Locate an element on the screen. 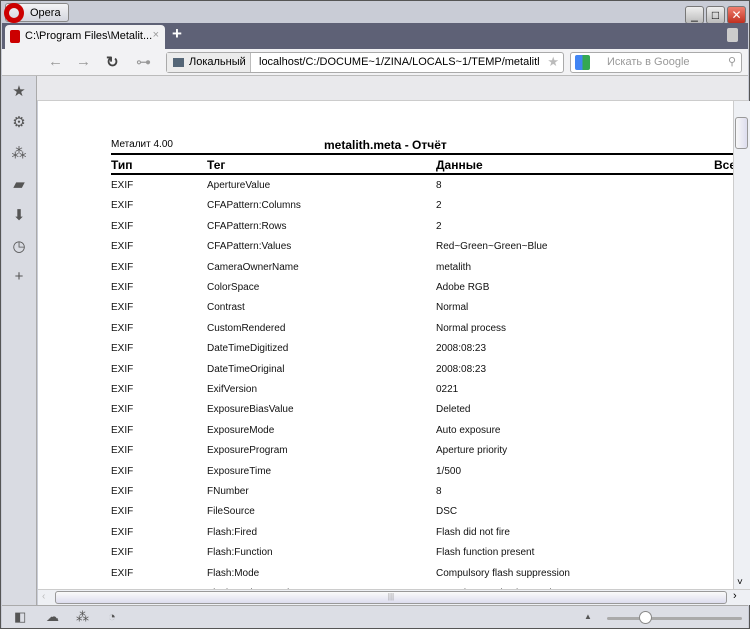  cell-tag: Flash:Fired is located at coordinates (232, 532).